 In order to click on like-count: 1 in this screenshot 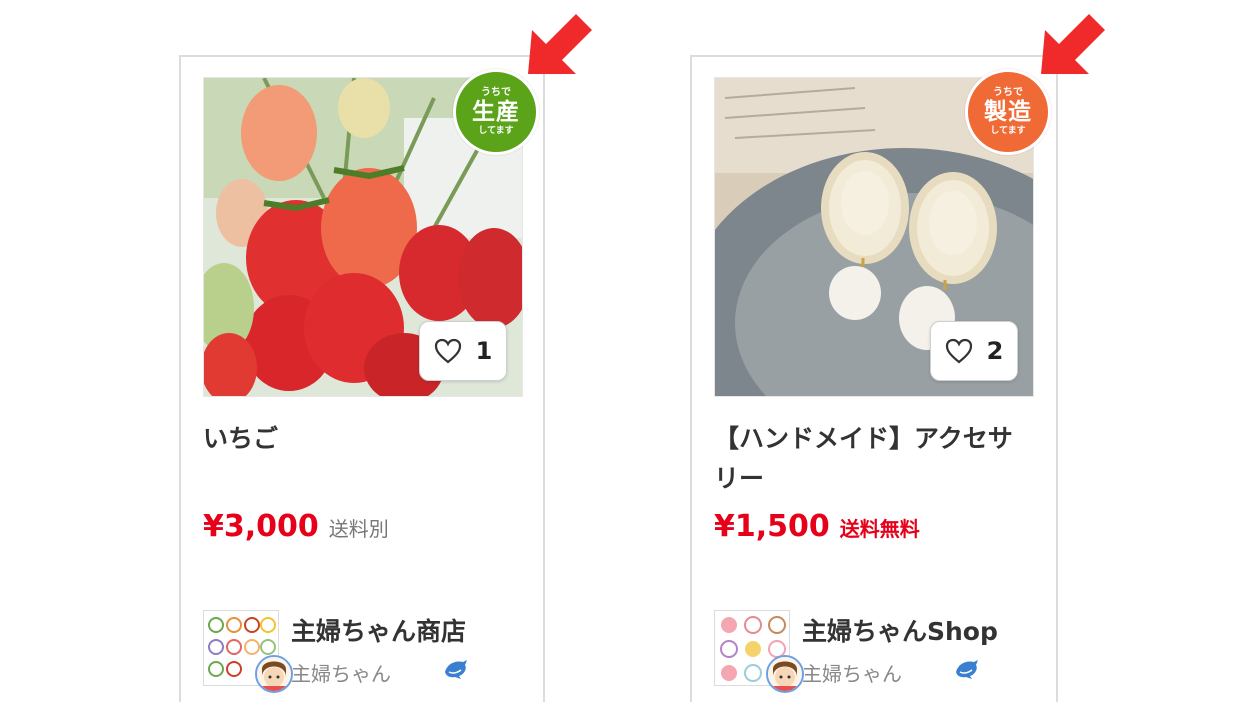, I will do `click(484, 351)`.